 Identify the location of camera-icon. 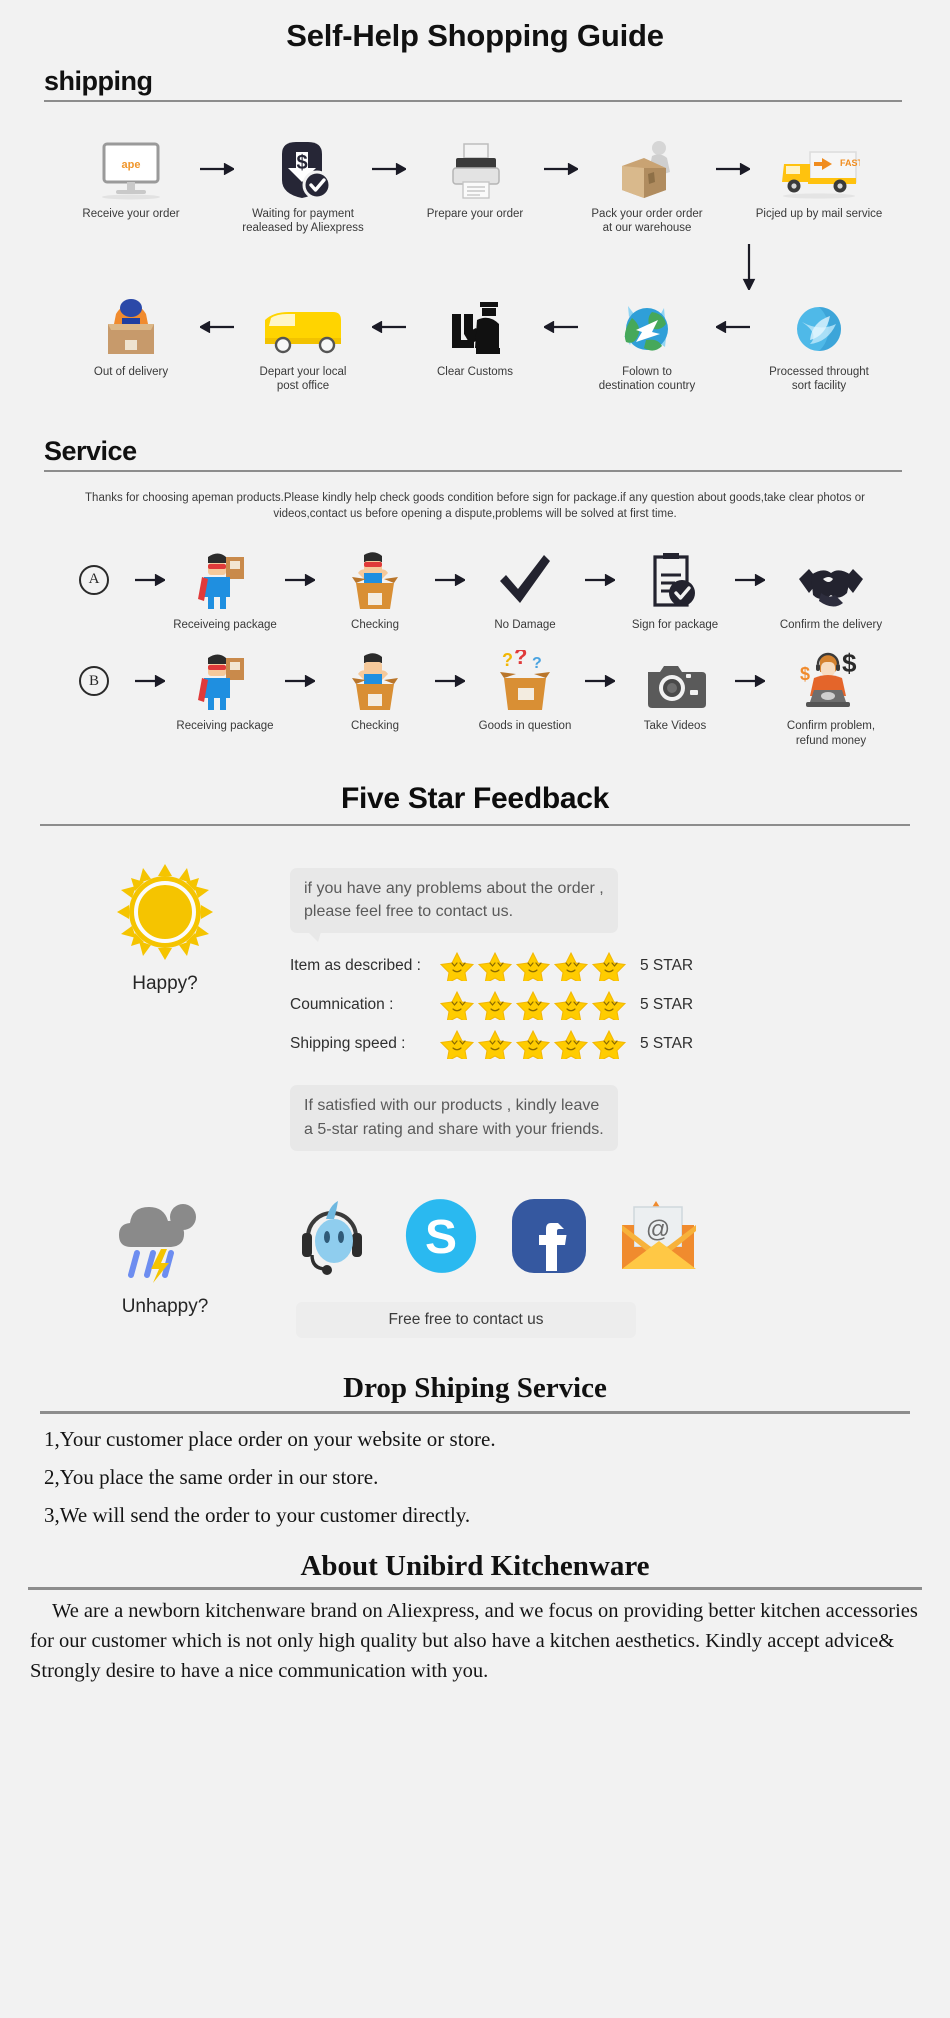
(675, 681).